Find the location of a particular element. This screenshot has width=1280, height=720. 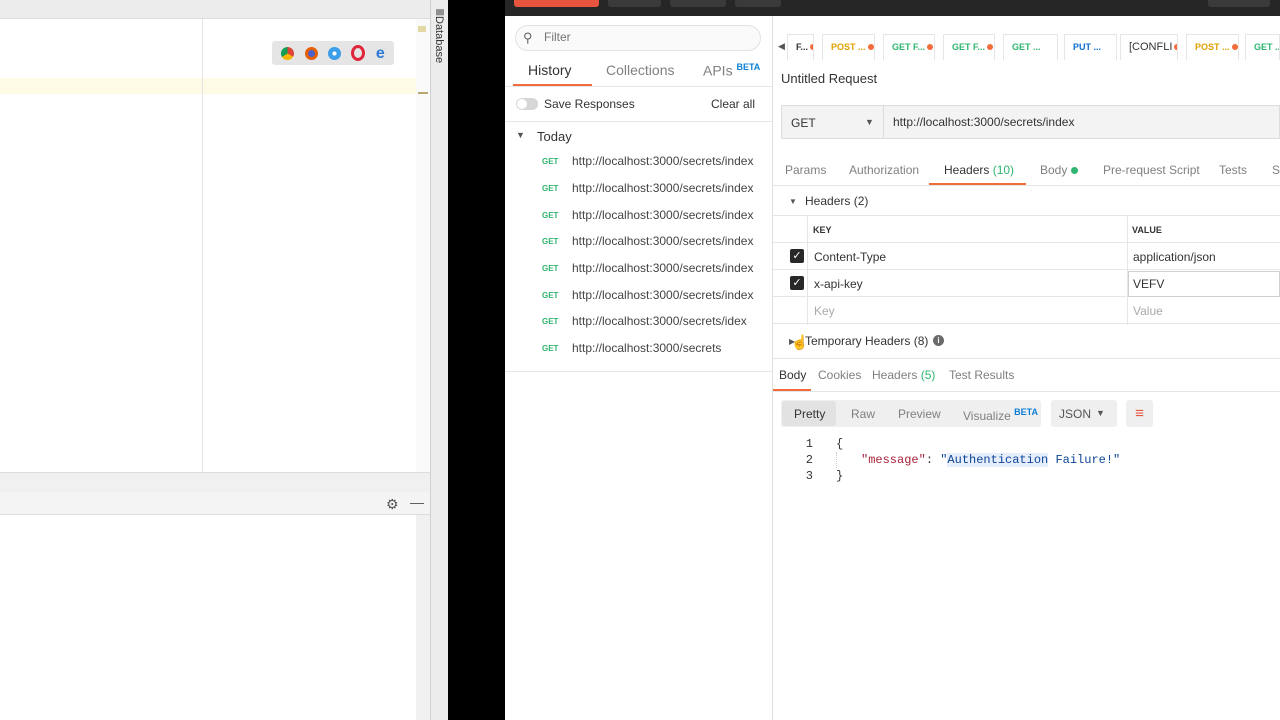

url-input is located at coordinates (1083, 122).